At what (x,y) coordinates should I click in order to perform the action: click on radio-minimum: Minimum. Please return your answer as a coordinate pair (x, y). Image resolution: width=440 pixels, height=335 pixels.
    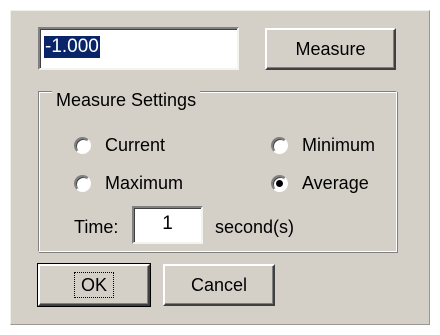
    Looking at the image, I should click on (323, 145).